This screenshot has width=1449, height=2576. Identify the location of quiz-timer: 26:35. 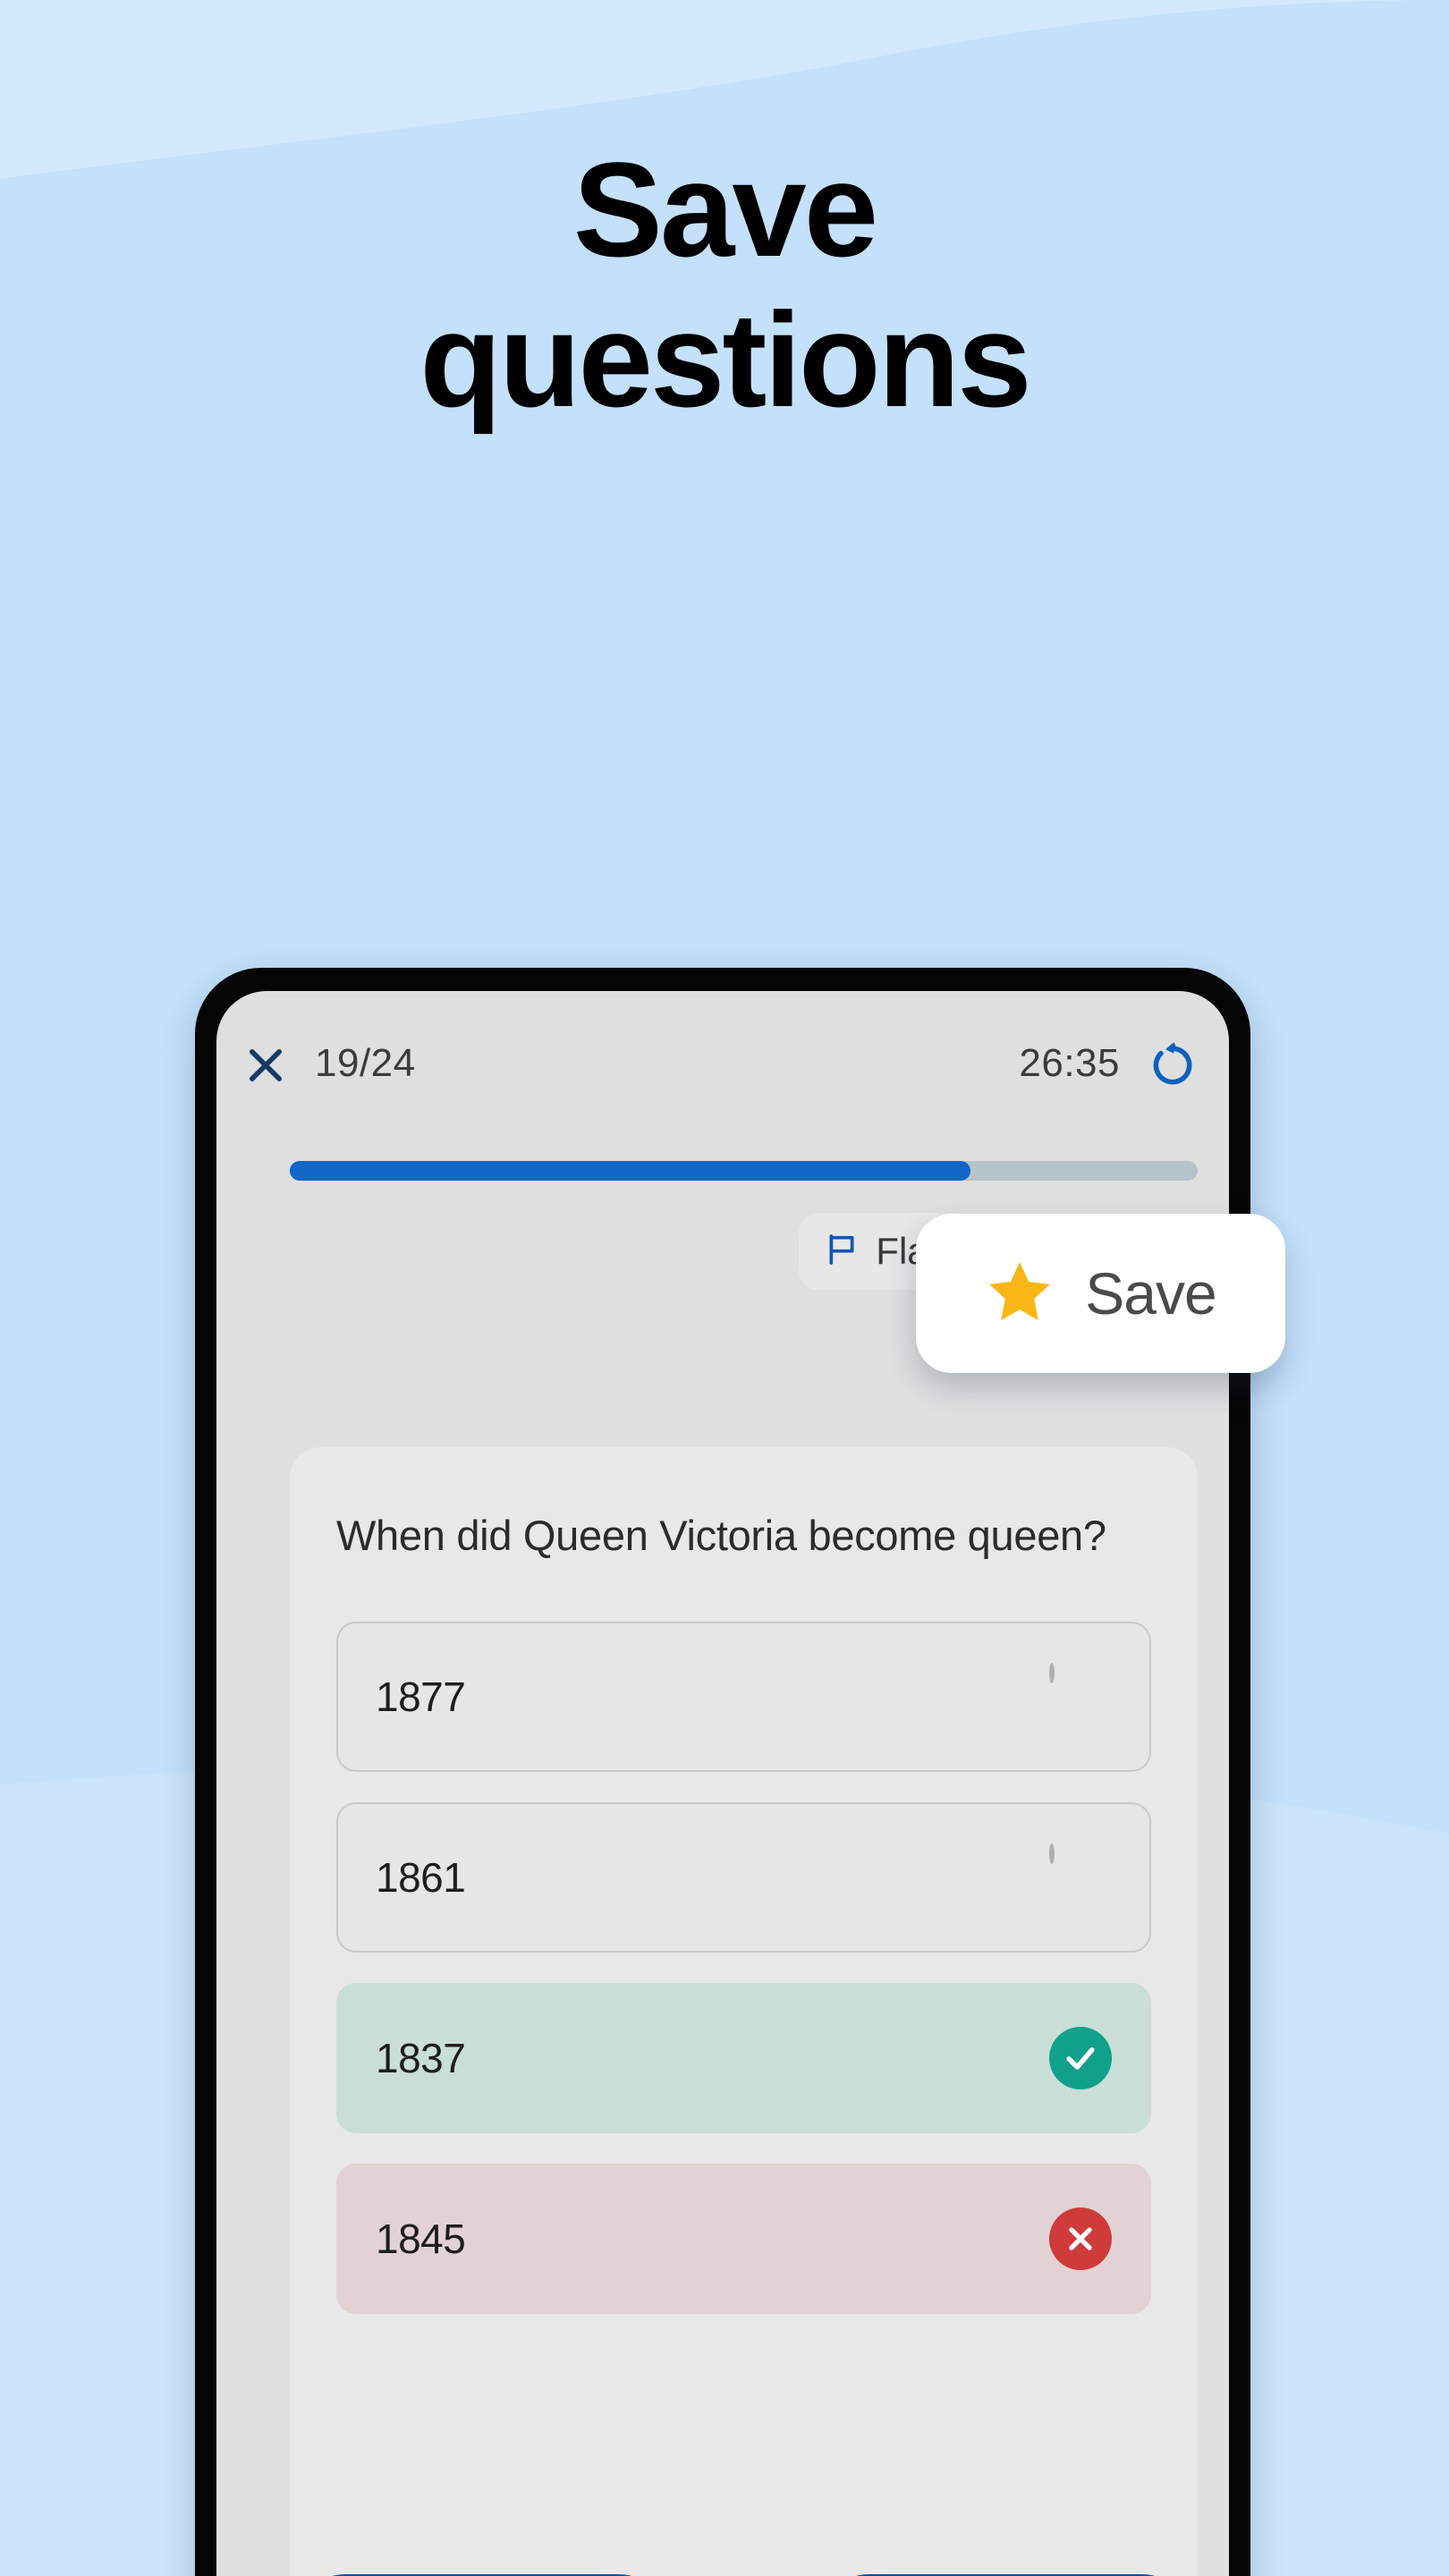
(1069, 1063).